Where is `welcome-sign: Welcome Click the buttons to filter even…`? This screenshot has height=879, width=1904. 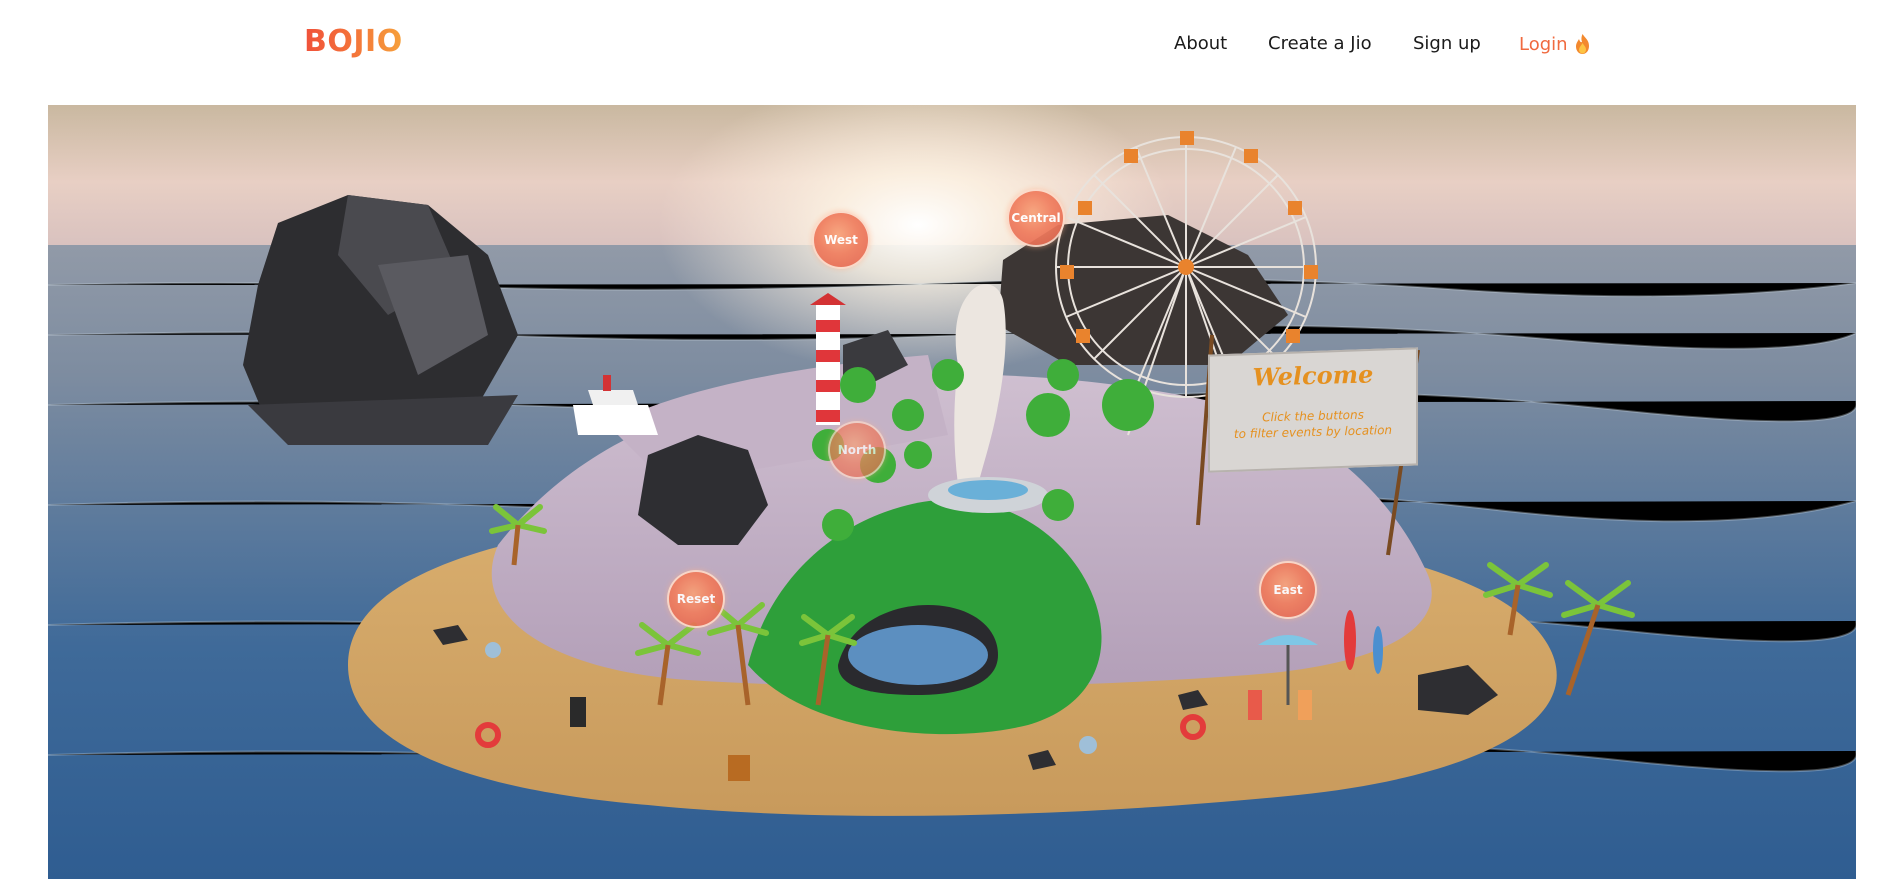 welcome-sign: Welcome Click the buttons to filter even… is located at coordinates (1313, 410).